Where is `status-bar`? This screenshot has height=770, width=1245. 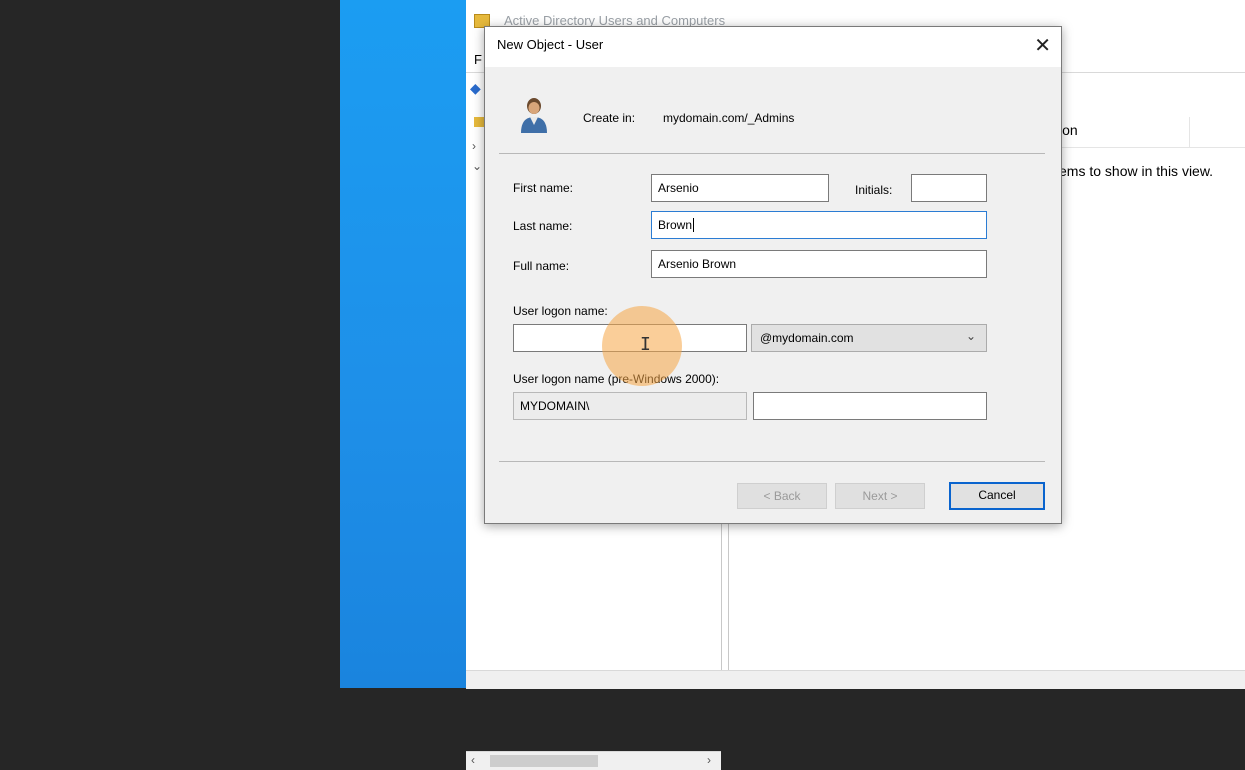 status-bar is located at coordinates (855, 679).